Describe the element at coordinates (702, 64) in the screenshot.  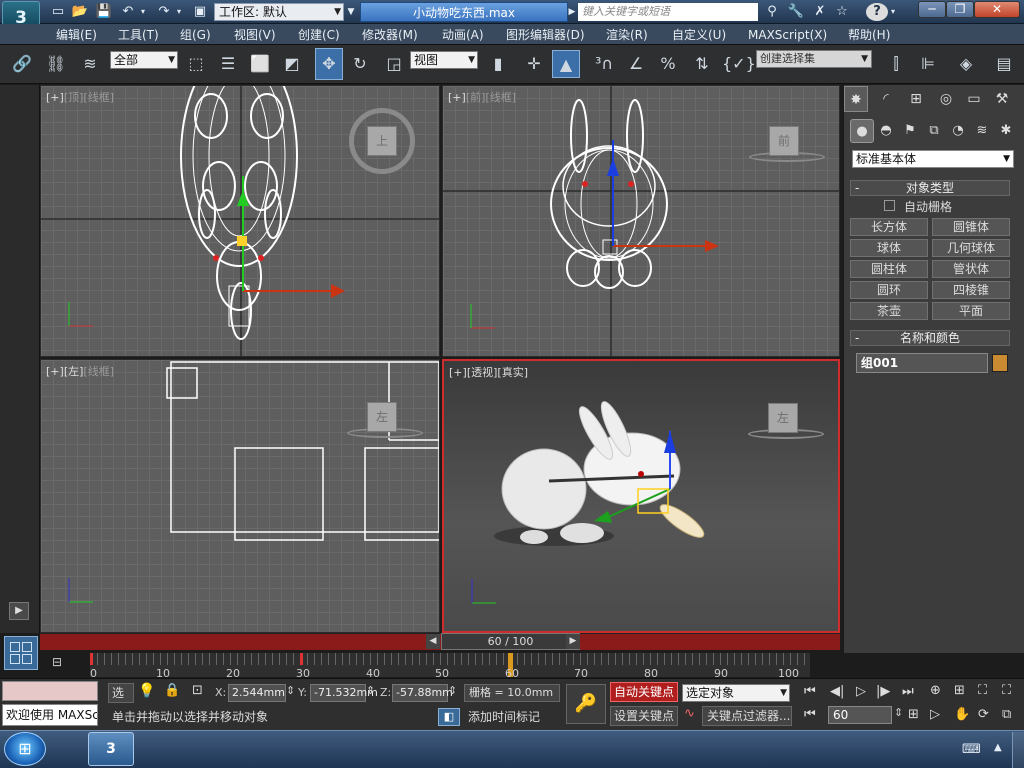
I see `spinner-snap-icon: ⇅` at that location.